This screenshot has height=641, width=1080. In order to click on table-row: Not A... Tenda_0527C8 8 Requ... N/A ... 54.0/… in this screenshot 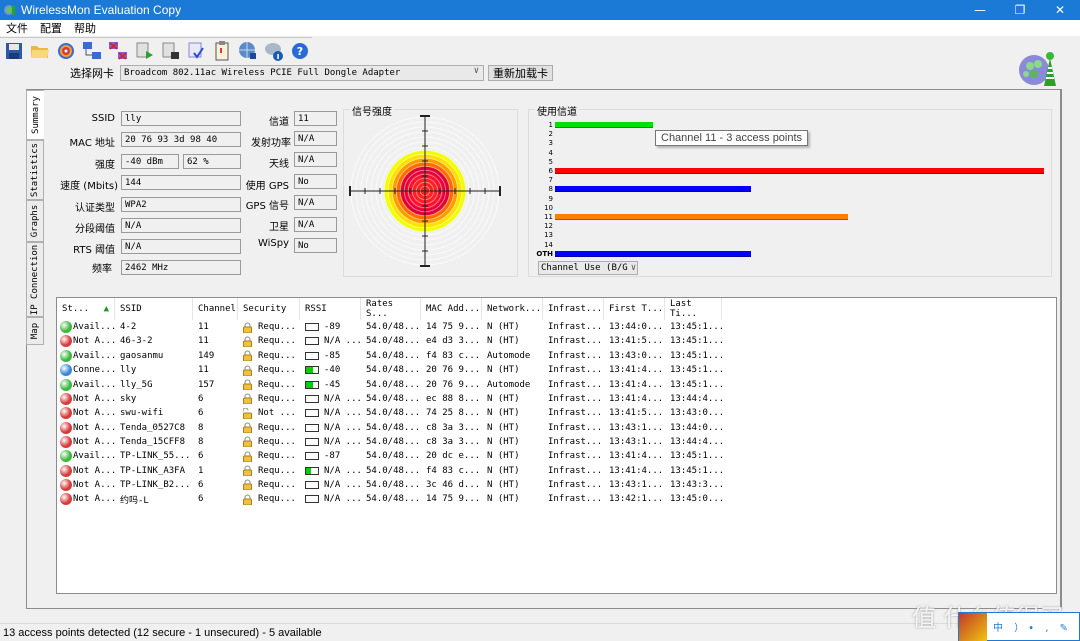, I will do `click(389, 427)`.